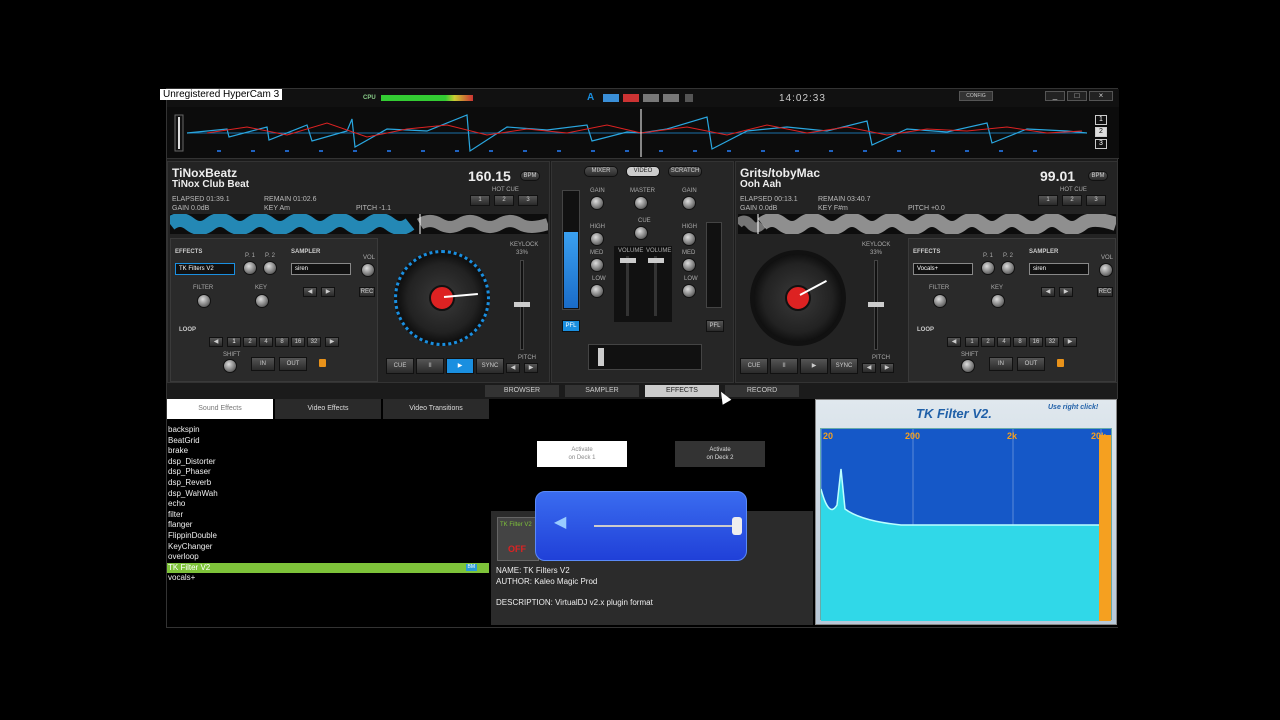 The image size is (1280, 720). I want to click on deck-left-loop-out: OUT, so click(293, 364).